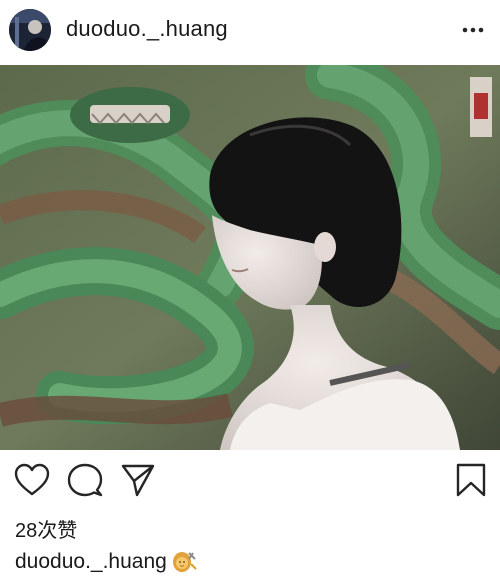 Image resolution: width=500 pixels, height=580 pixels. What do you see at coordinates (473, 30) in the screenshot?
I see `more-icon` at bounding box center [473, 30].